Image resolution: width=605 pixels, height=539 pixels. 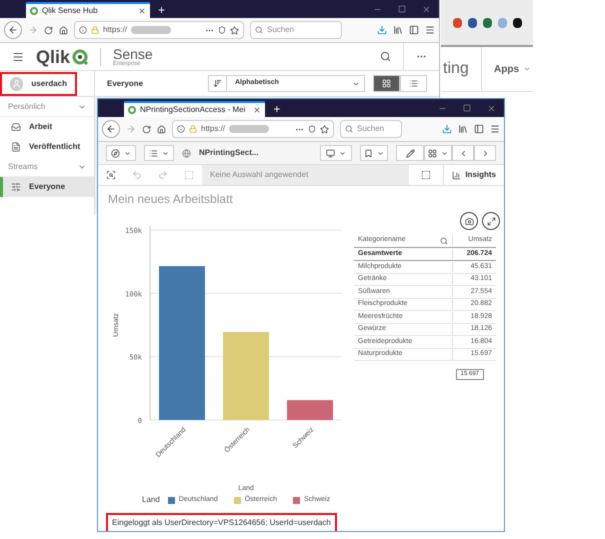 What do you see at coordinates (170, 199) in the screenshot?
I see `sheet-title: Mein neues Arbeitsblatt` at bounding box center [170, 199].